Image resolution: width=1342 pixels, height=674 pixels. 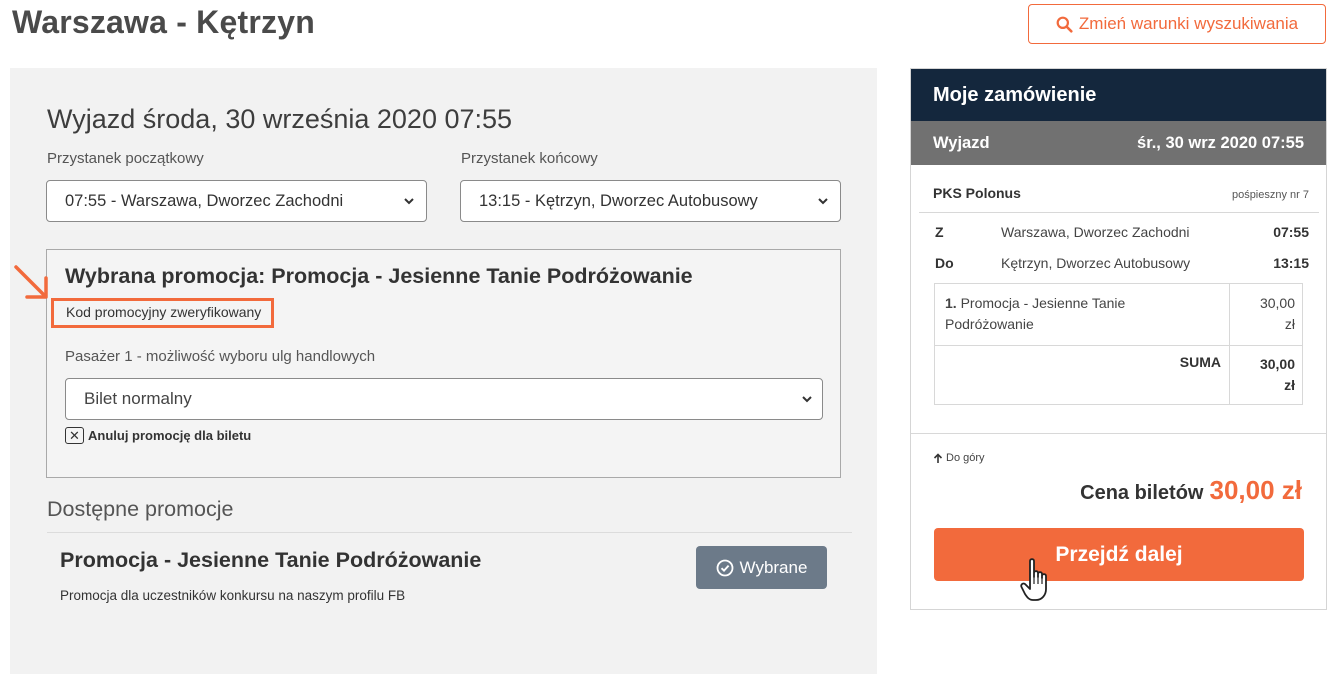 What do you see at coordinates (1064, 24) in the screenshot?
I see `search-icon` at bounding box center [1064, 24].